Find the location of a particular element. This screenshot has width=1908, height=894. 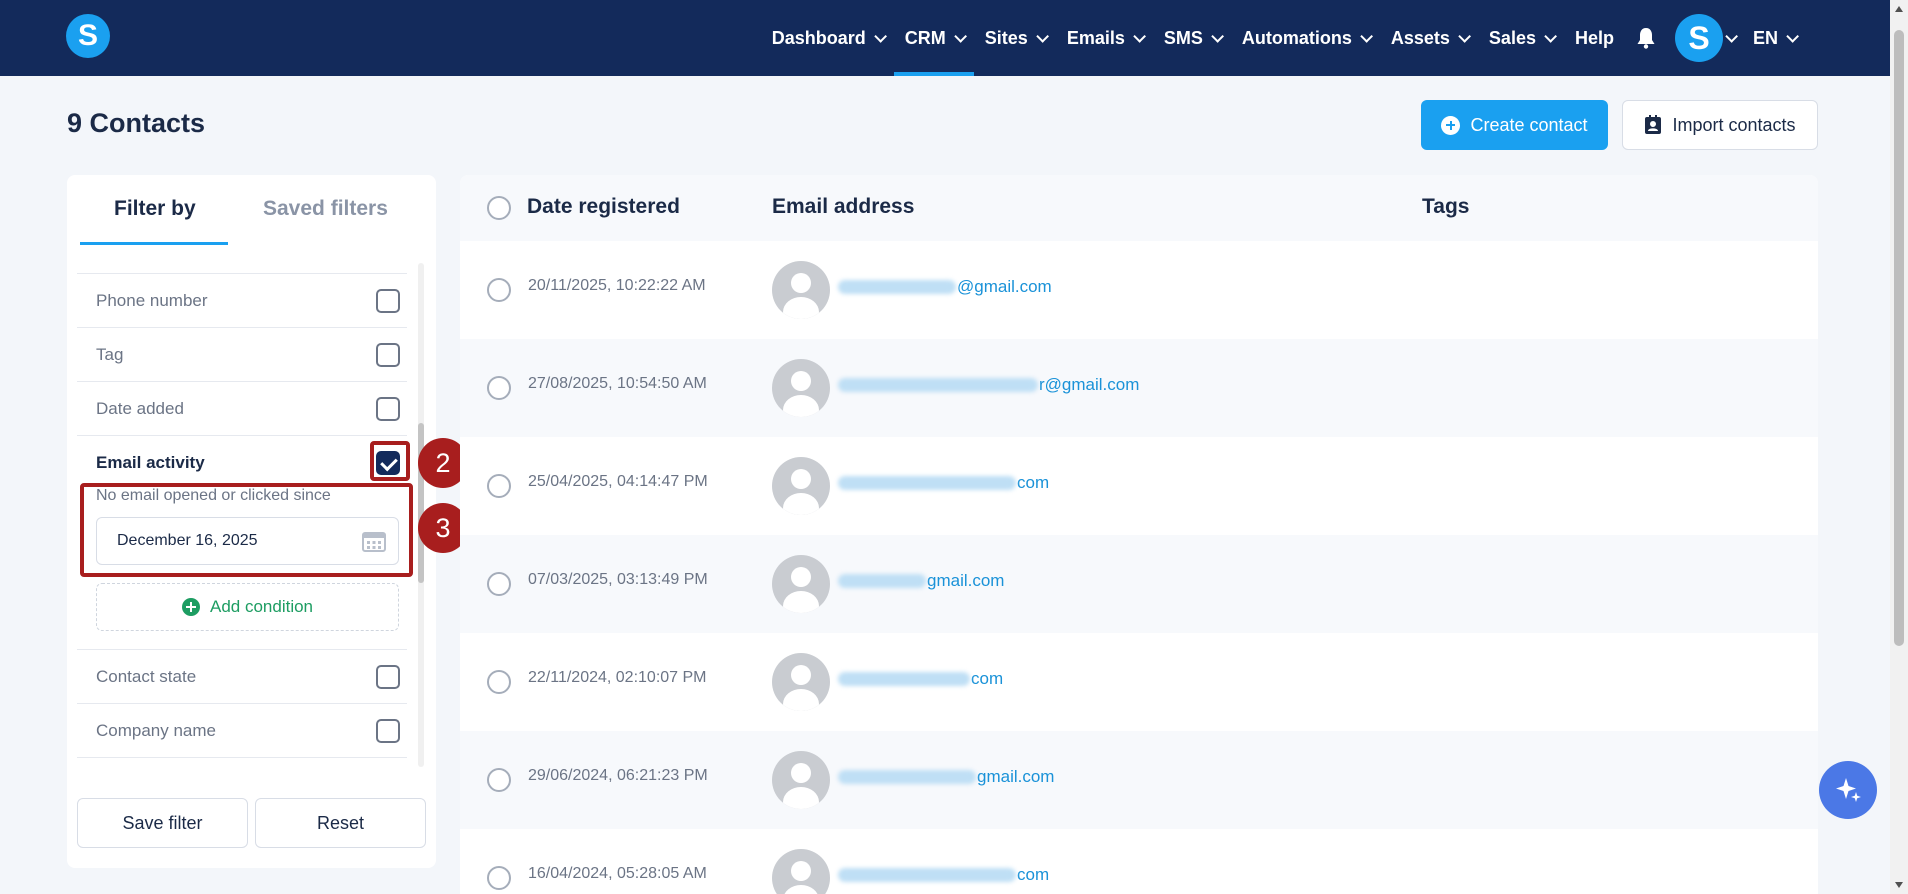

filter-row-phone-number: Phone number is located at coordinates (242, 300).